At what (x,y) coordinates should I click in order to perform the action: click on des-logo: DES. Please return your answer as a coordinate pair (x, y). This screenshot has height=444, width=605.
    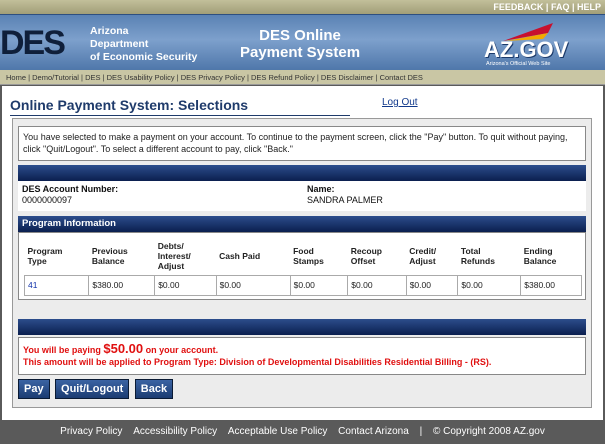
    Looking at the image, I should click on (41, 43).